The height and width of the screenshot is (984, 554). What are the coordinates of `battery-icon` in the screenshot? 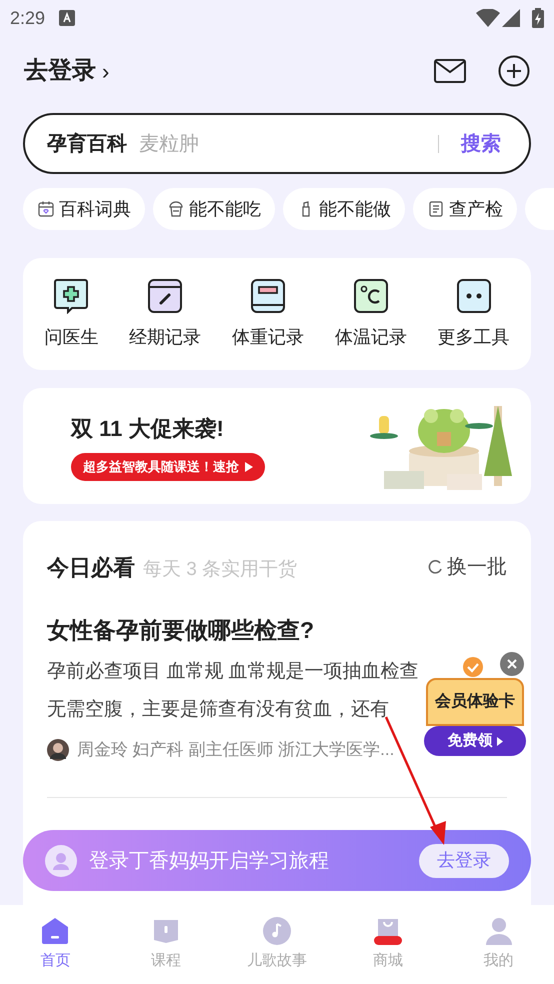 It's located at (538, 18).